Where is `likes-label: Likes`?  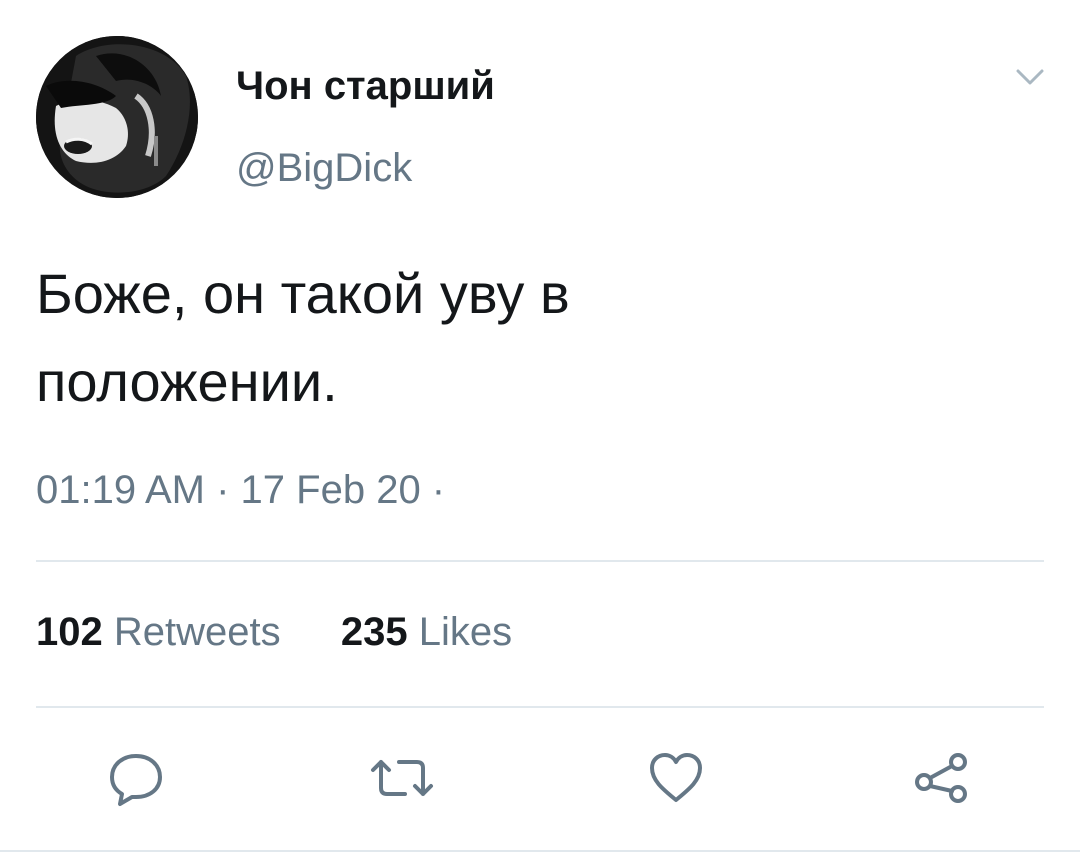 likes-label: Likes is located at coordinates (465, 632).